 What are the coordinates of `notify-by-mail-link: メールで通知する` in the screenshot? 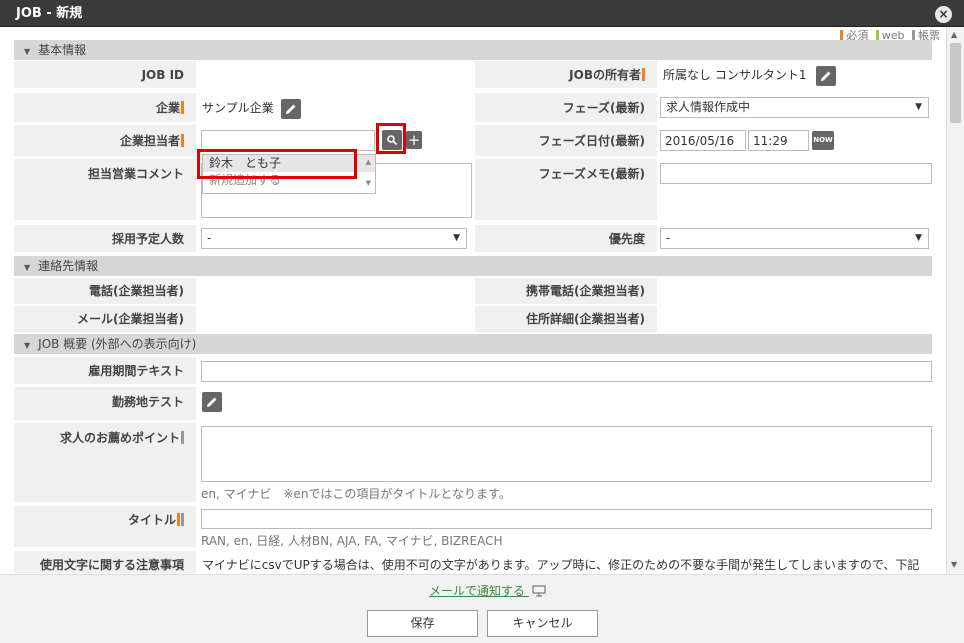 It's located at (487, 590).